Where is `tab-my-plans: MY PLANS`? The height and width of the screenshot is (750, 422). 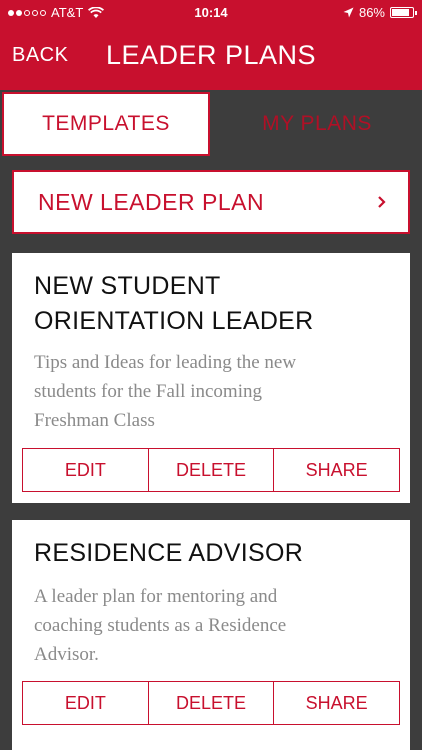 tab-my-plans: MY PLANS is located at coordinates (317, 123).